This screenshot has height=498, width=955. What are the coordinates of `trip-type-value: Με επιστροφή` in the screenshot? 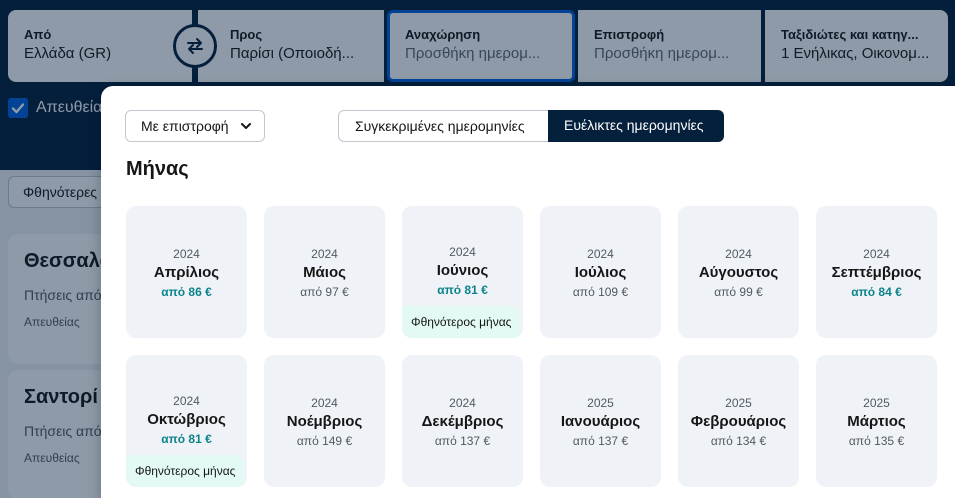 It's located at (185, 126).